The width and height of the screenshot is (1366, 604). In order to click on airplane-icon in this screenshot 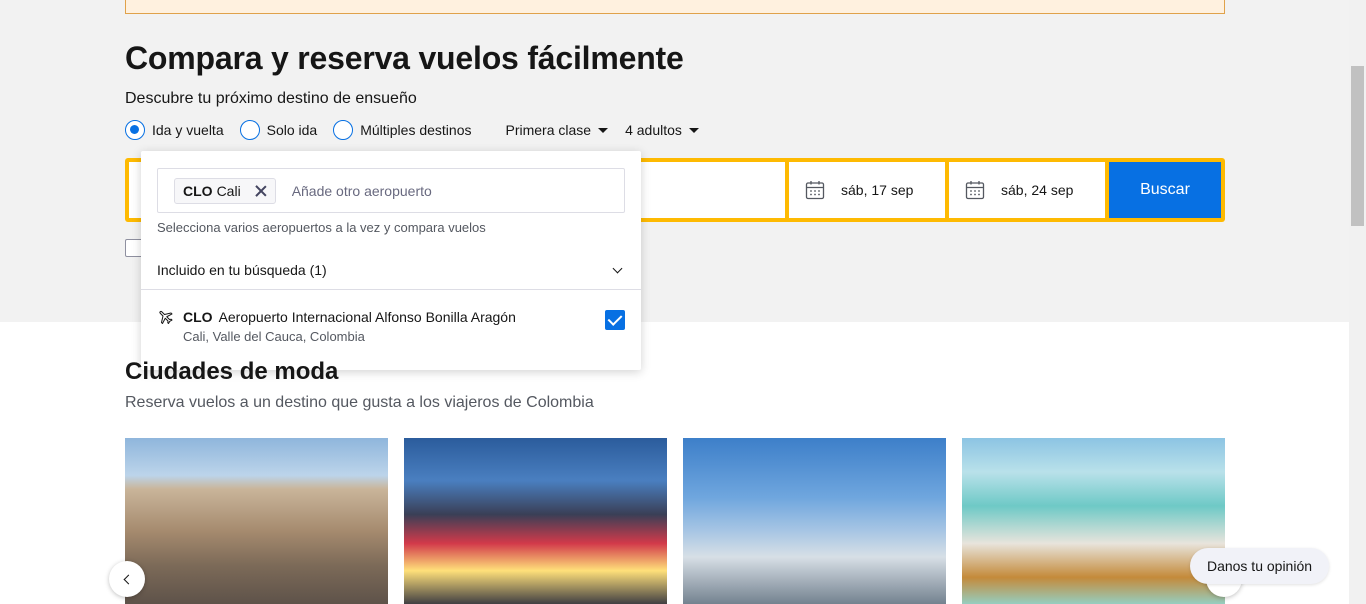, I will do `click(166, 317)`.